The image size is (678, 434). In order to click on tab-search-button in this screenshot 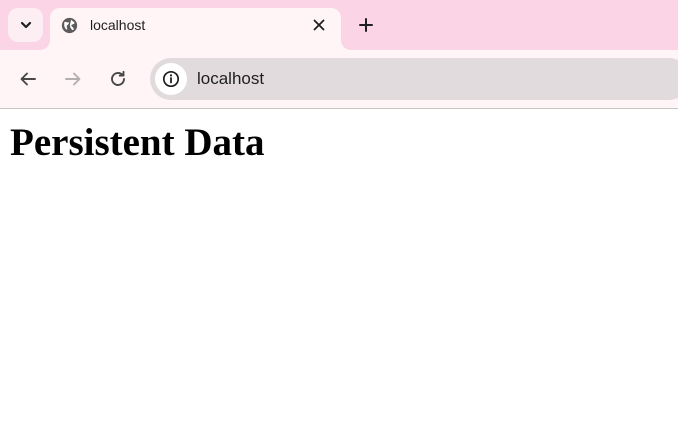, I will do `click(25, 25)`.